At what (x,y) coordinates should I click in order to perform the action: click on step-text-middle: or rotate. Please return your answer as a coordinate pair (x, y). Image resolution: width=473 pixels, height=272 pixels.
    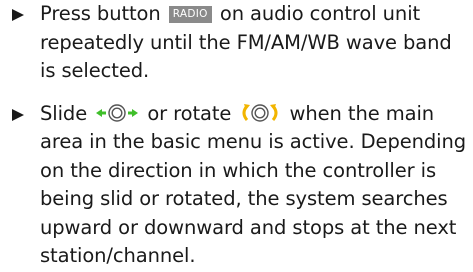
    Looking at the image, I should click on (189, 113).